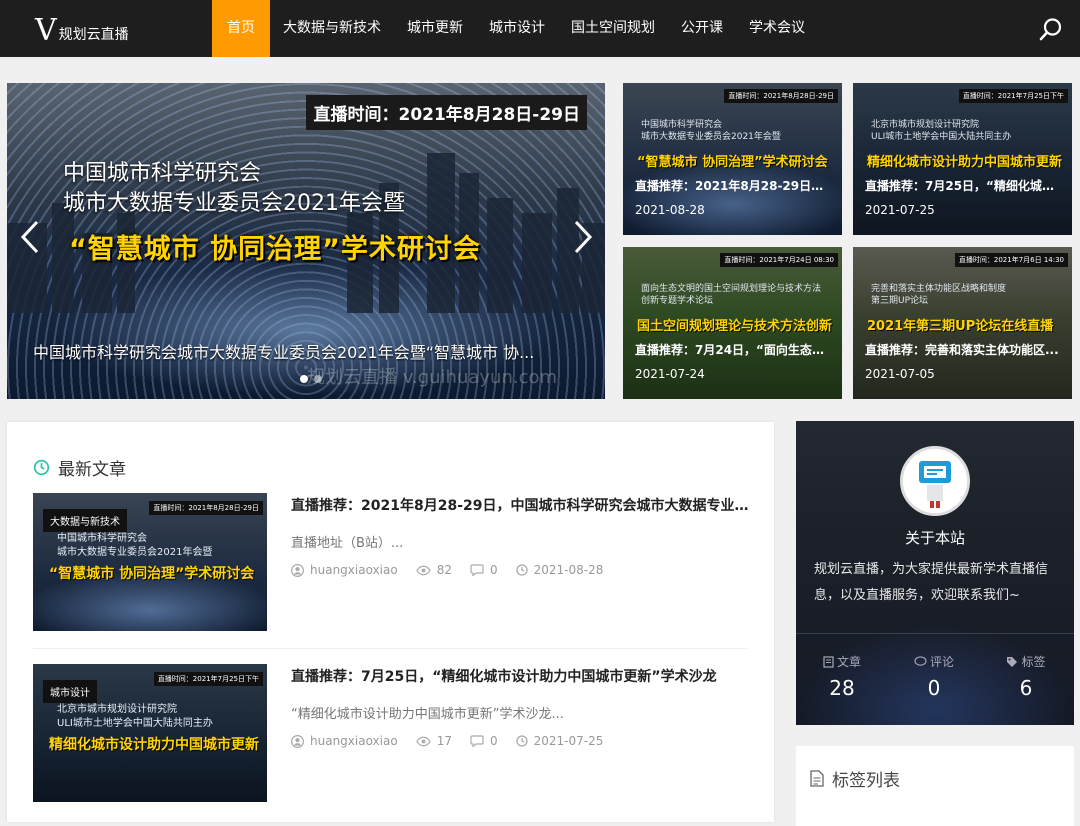 The image size is (1080, 826). Describe the element at coordinates (135, 552) in the screenshot. I see `thumbnail-line-2: 城市大数据专业委员会2021年会暨` at that location.